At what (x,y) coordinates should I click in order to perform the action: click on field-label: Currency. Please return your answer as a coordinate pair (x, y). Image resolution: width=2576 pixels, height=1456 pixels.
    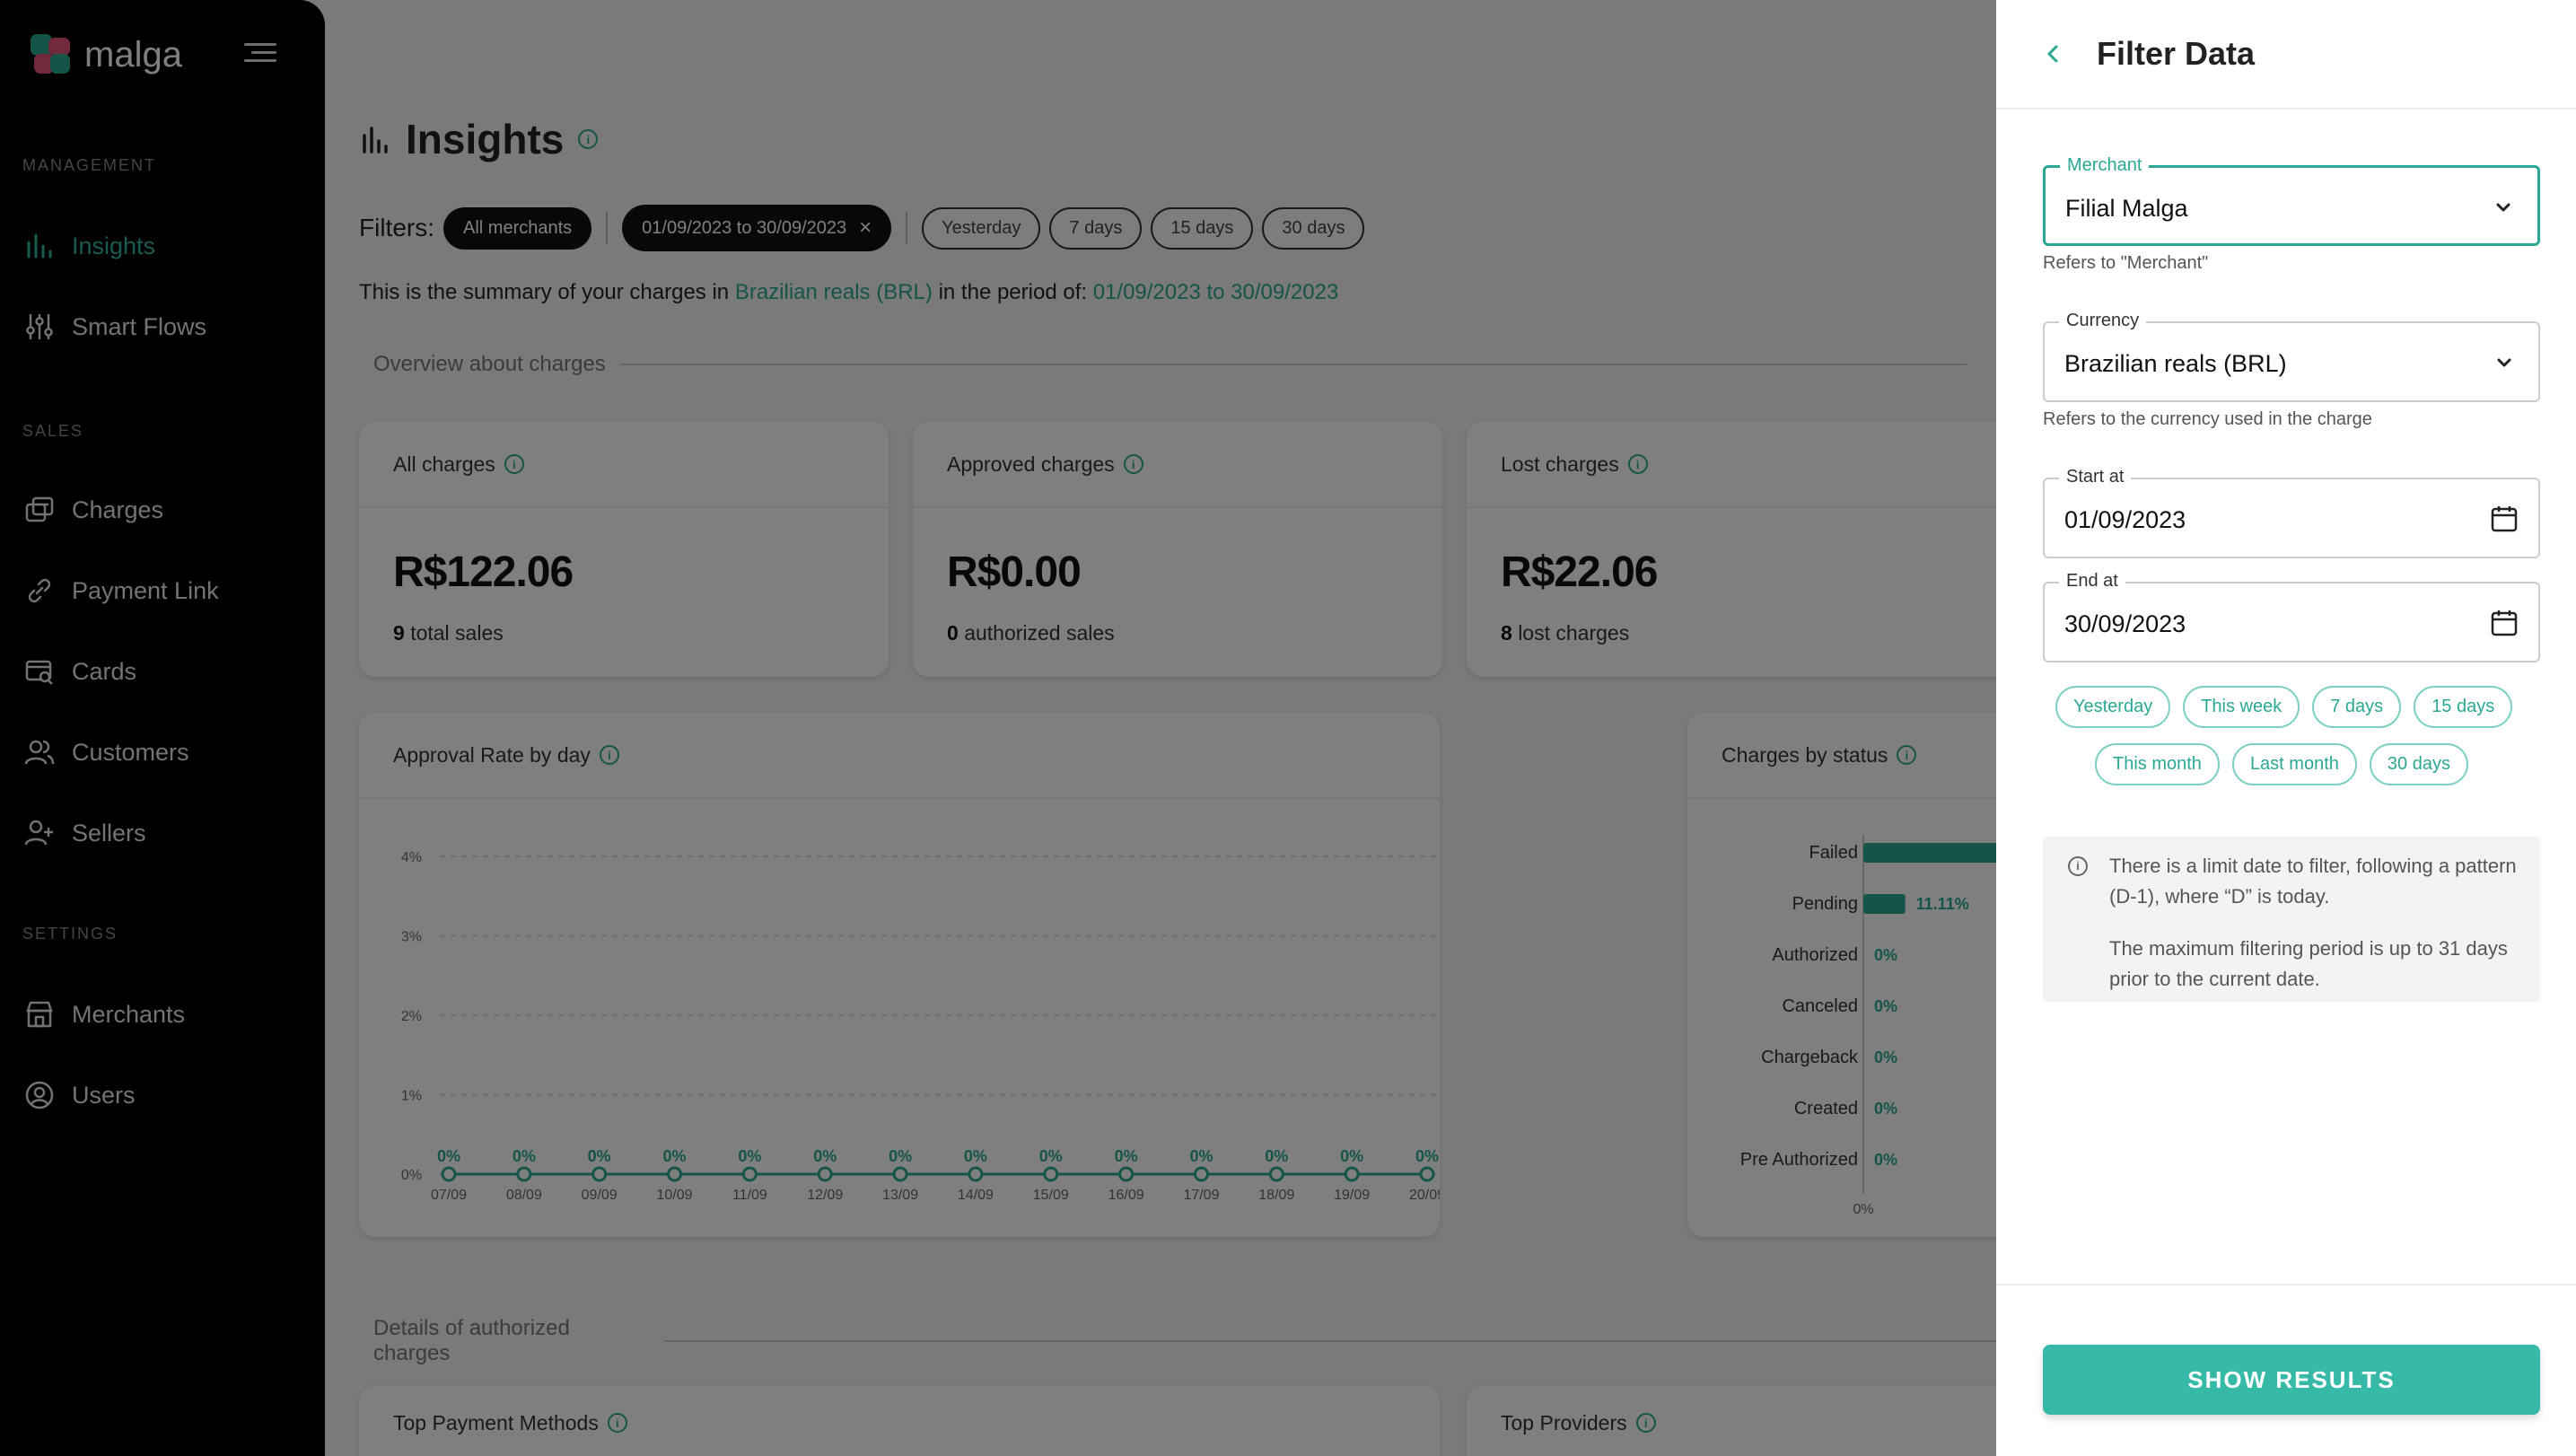
    Looking at the image, I should click on (2103, 321).